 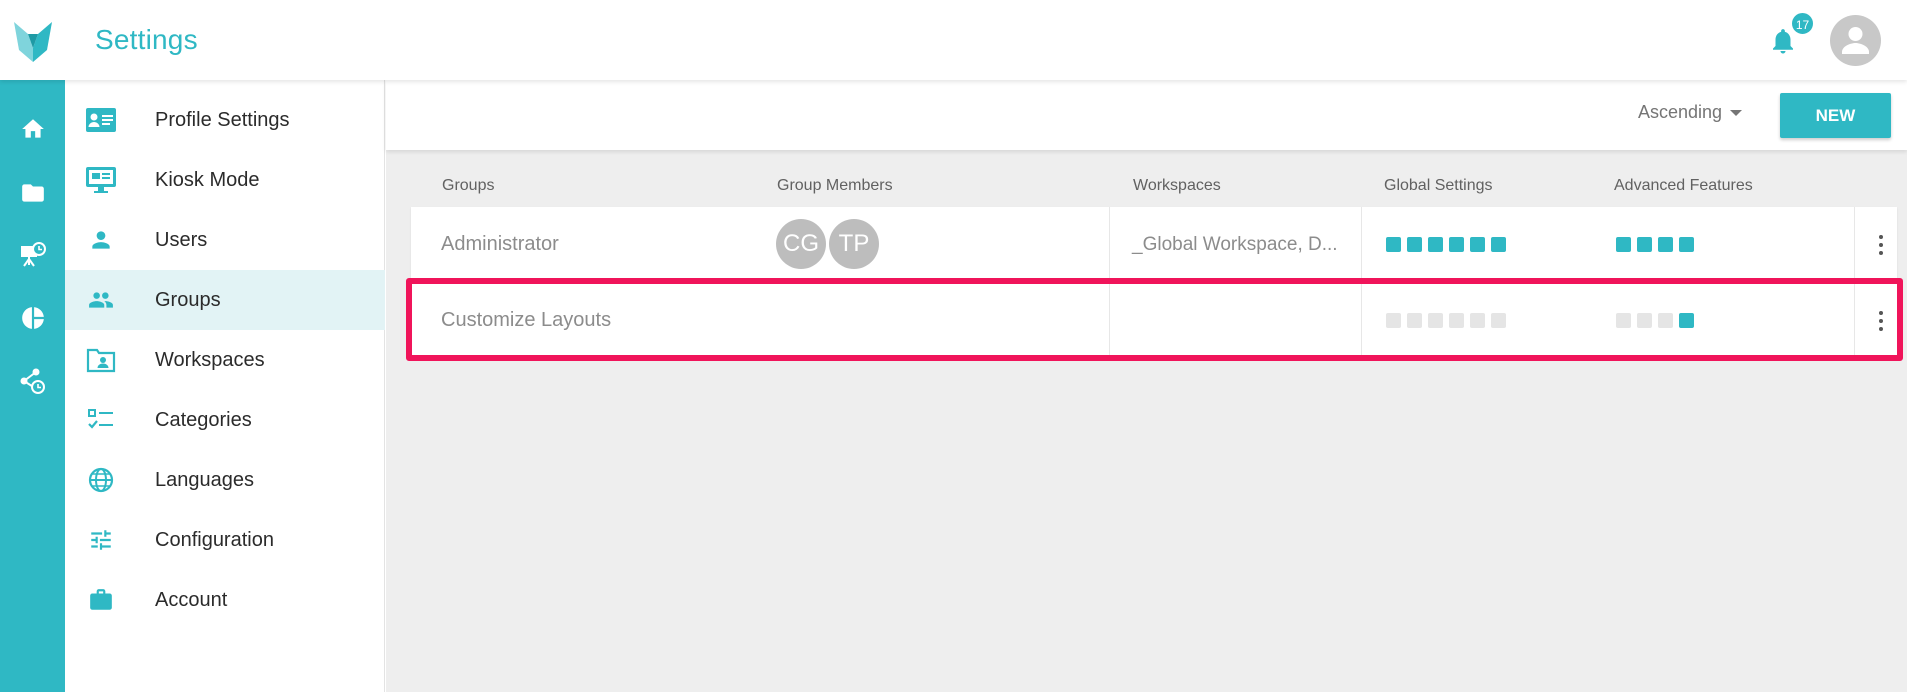 What do you see at coordinates (1177, 186) in the screenshot?
I see `column-header-workspaces: Workspaces` at bounding box center [1177, 186].